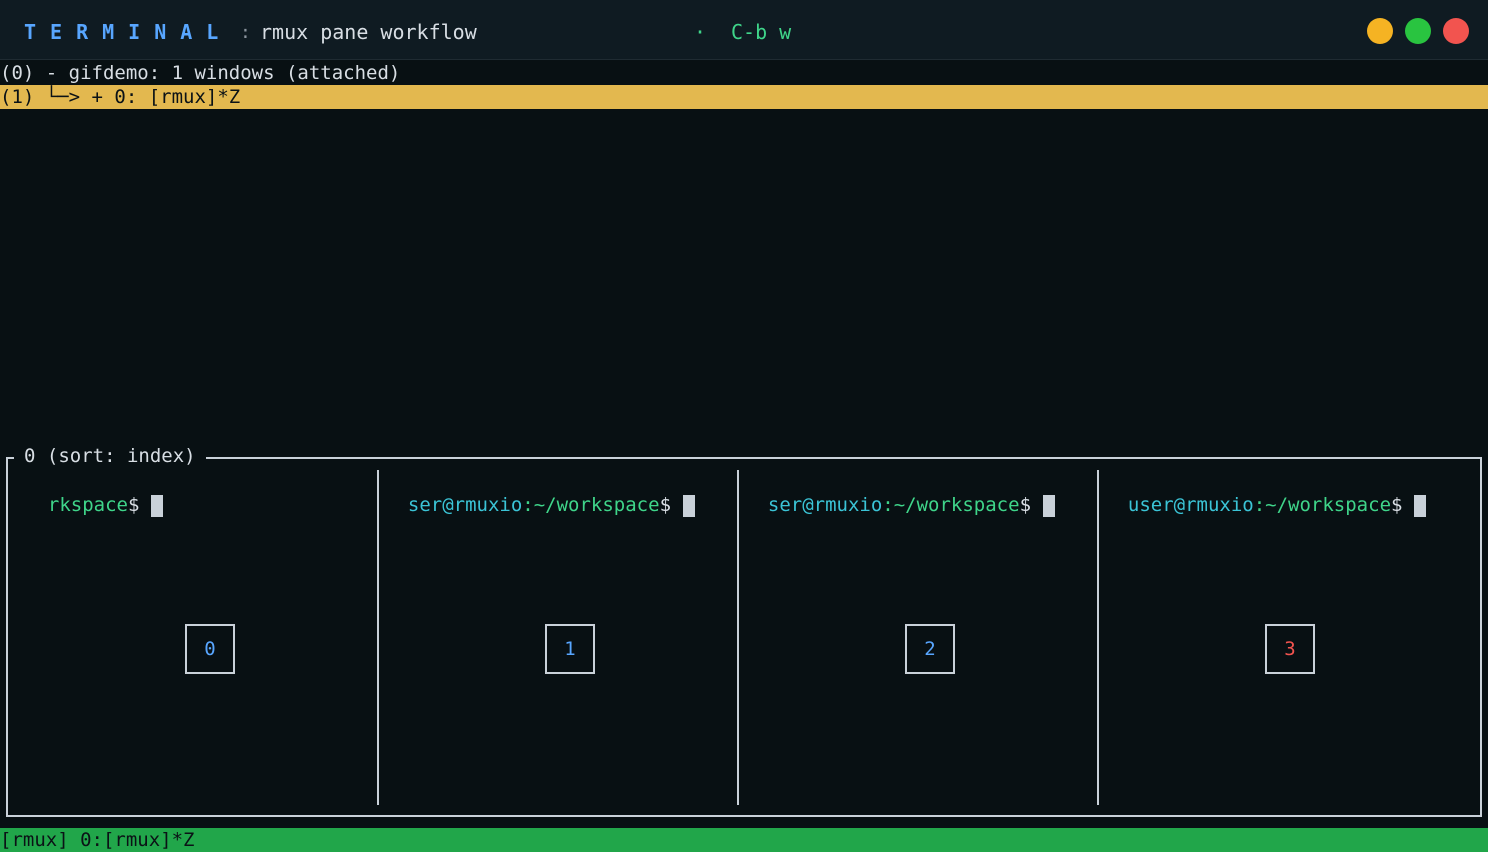 This screenshot has width=1488, height=852. Describe the element at coordinates (744, 97) in the screenshot. I see `tree-window-line-selected: (1) └─> + 0: [rmux]*Z` at that location.